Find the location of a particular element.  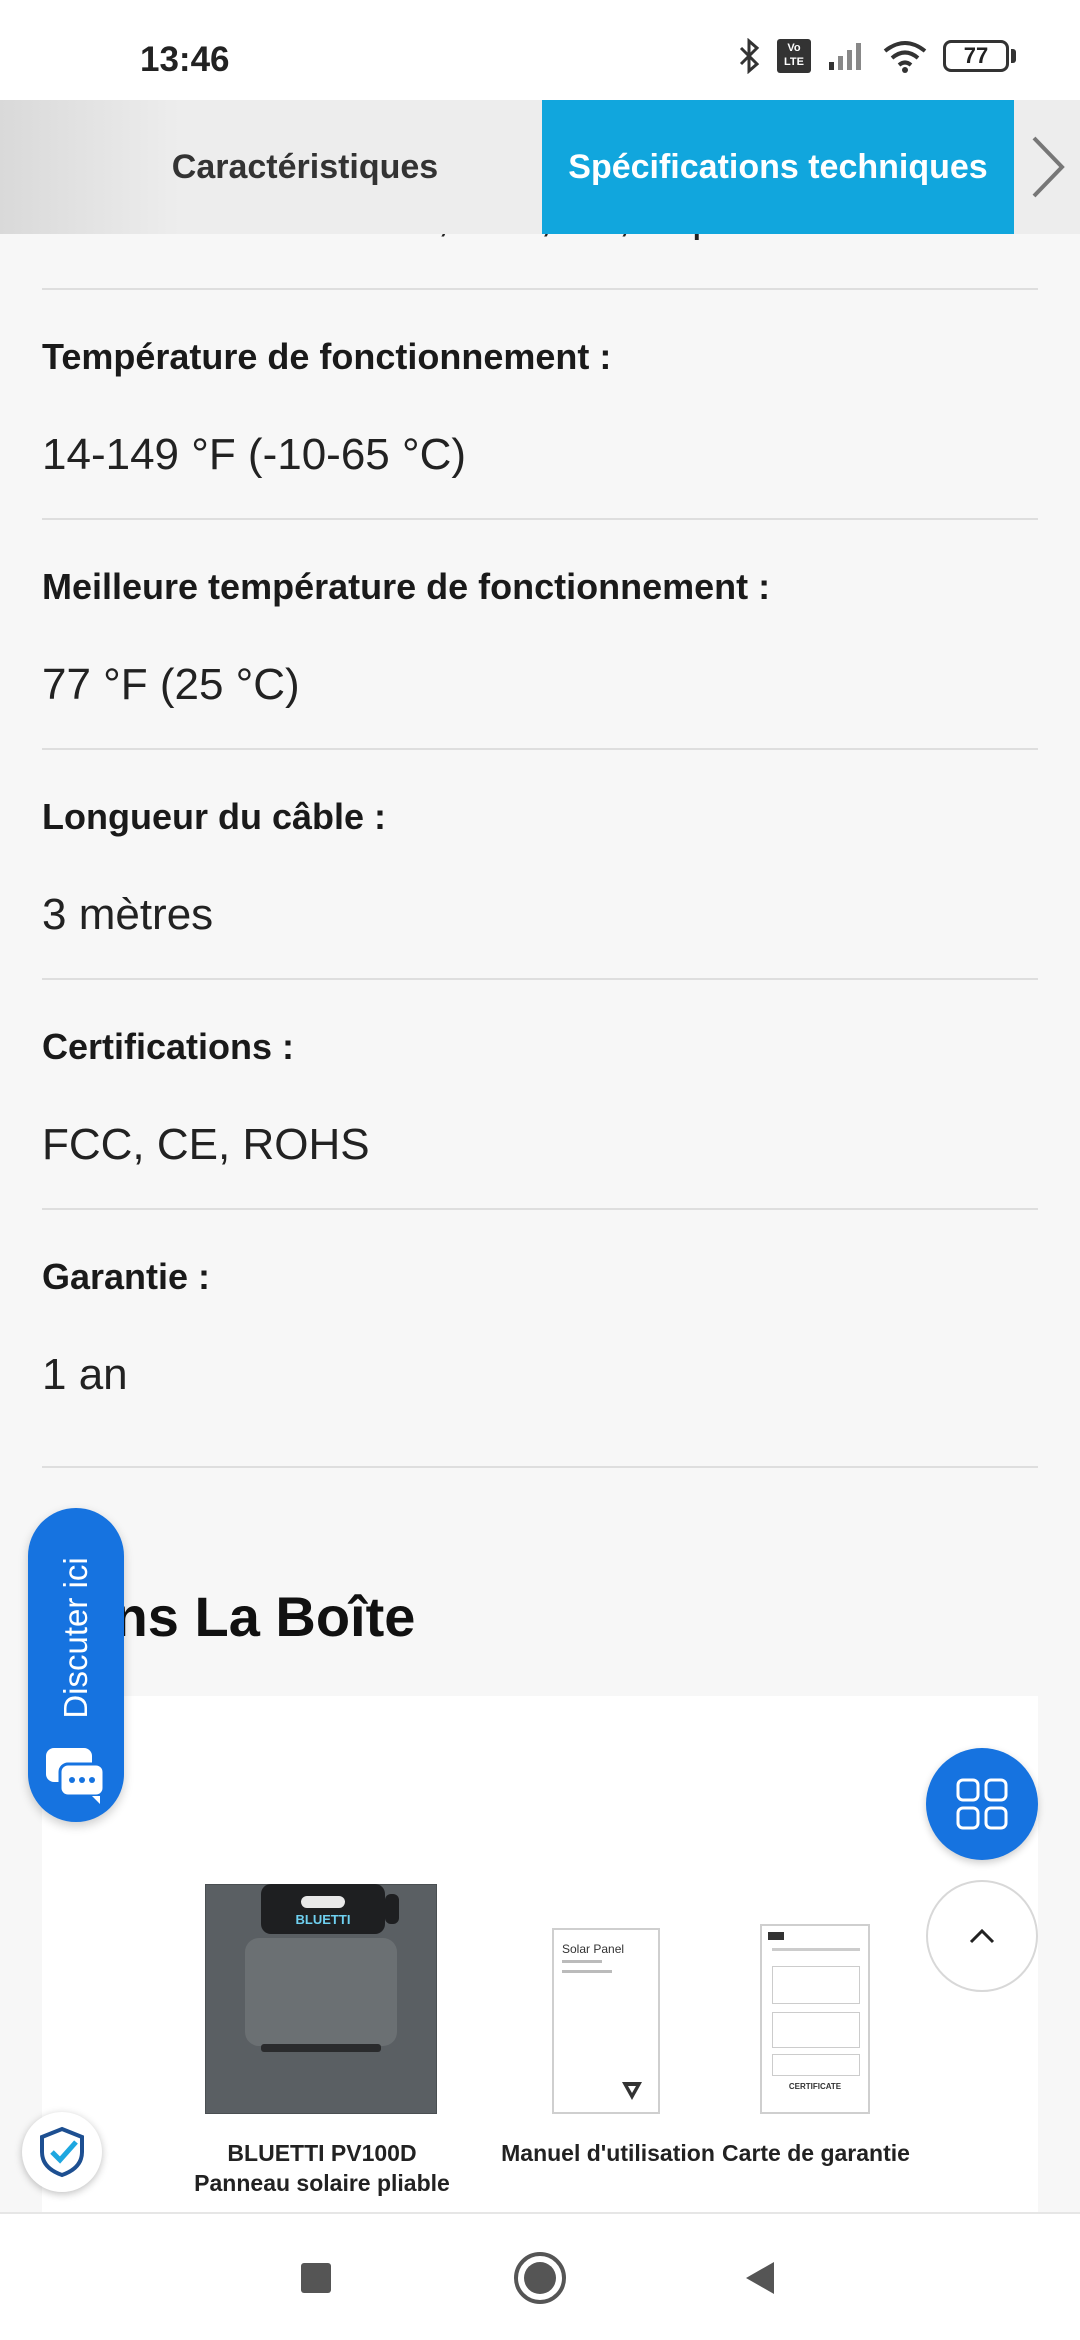

box-item-caption-line2: Panneau solaire pliable is located at coordinates (322, 2183).